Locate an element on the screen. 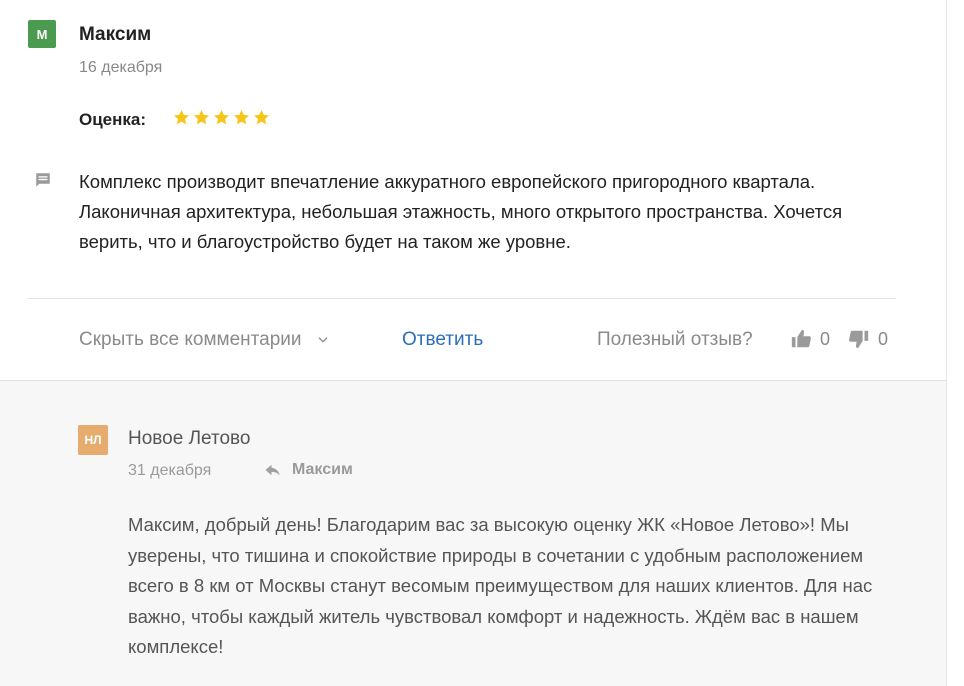  review-date: 16 декабря is located at coordinates (121, 67).